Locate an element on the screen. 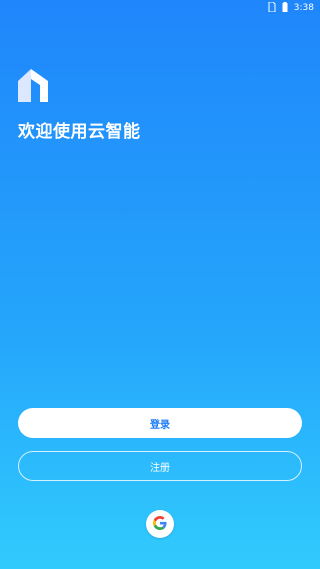 This screenshot has height=569, width=320. app-logo-icon is located at coordinates (33, 85).